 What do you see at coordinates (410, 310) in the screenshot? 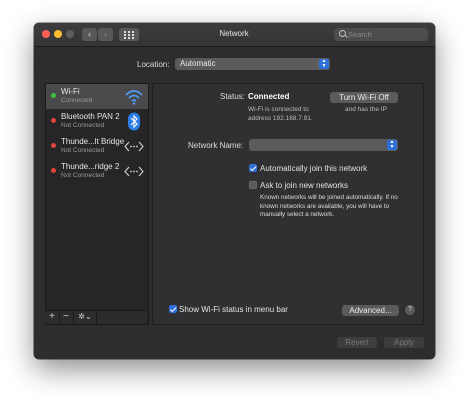
I see `help-button: ?` at bounding box center [410, 310].